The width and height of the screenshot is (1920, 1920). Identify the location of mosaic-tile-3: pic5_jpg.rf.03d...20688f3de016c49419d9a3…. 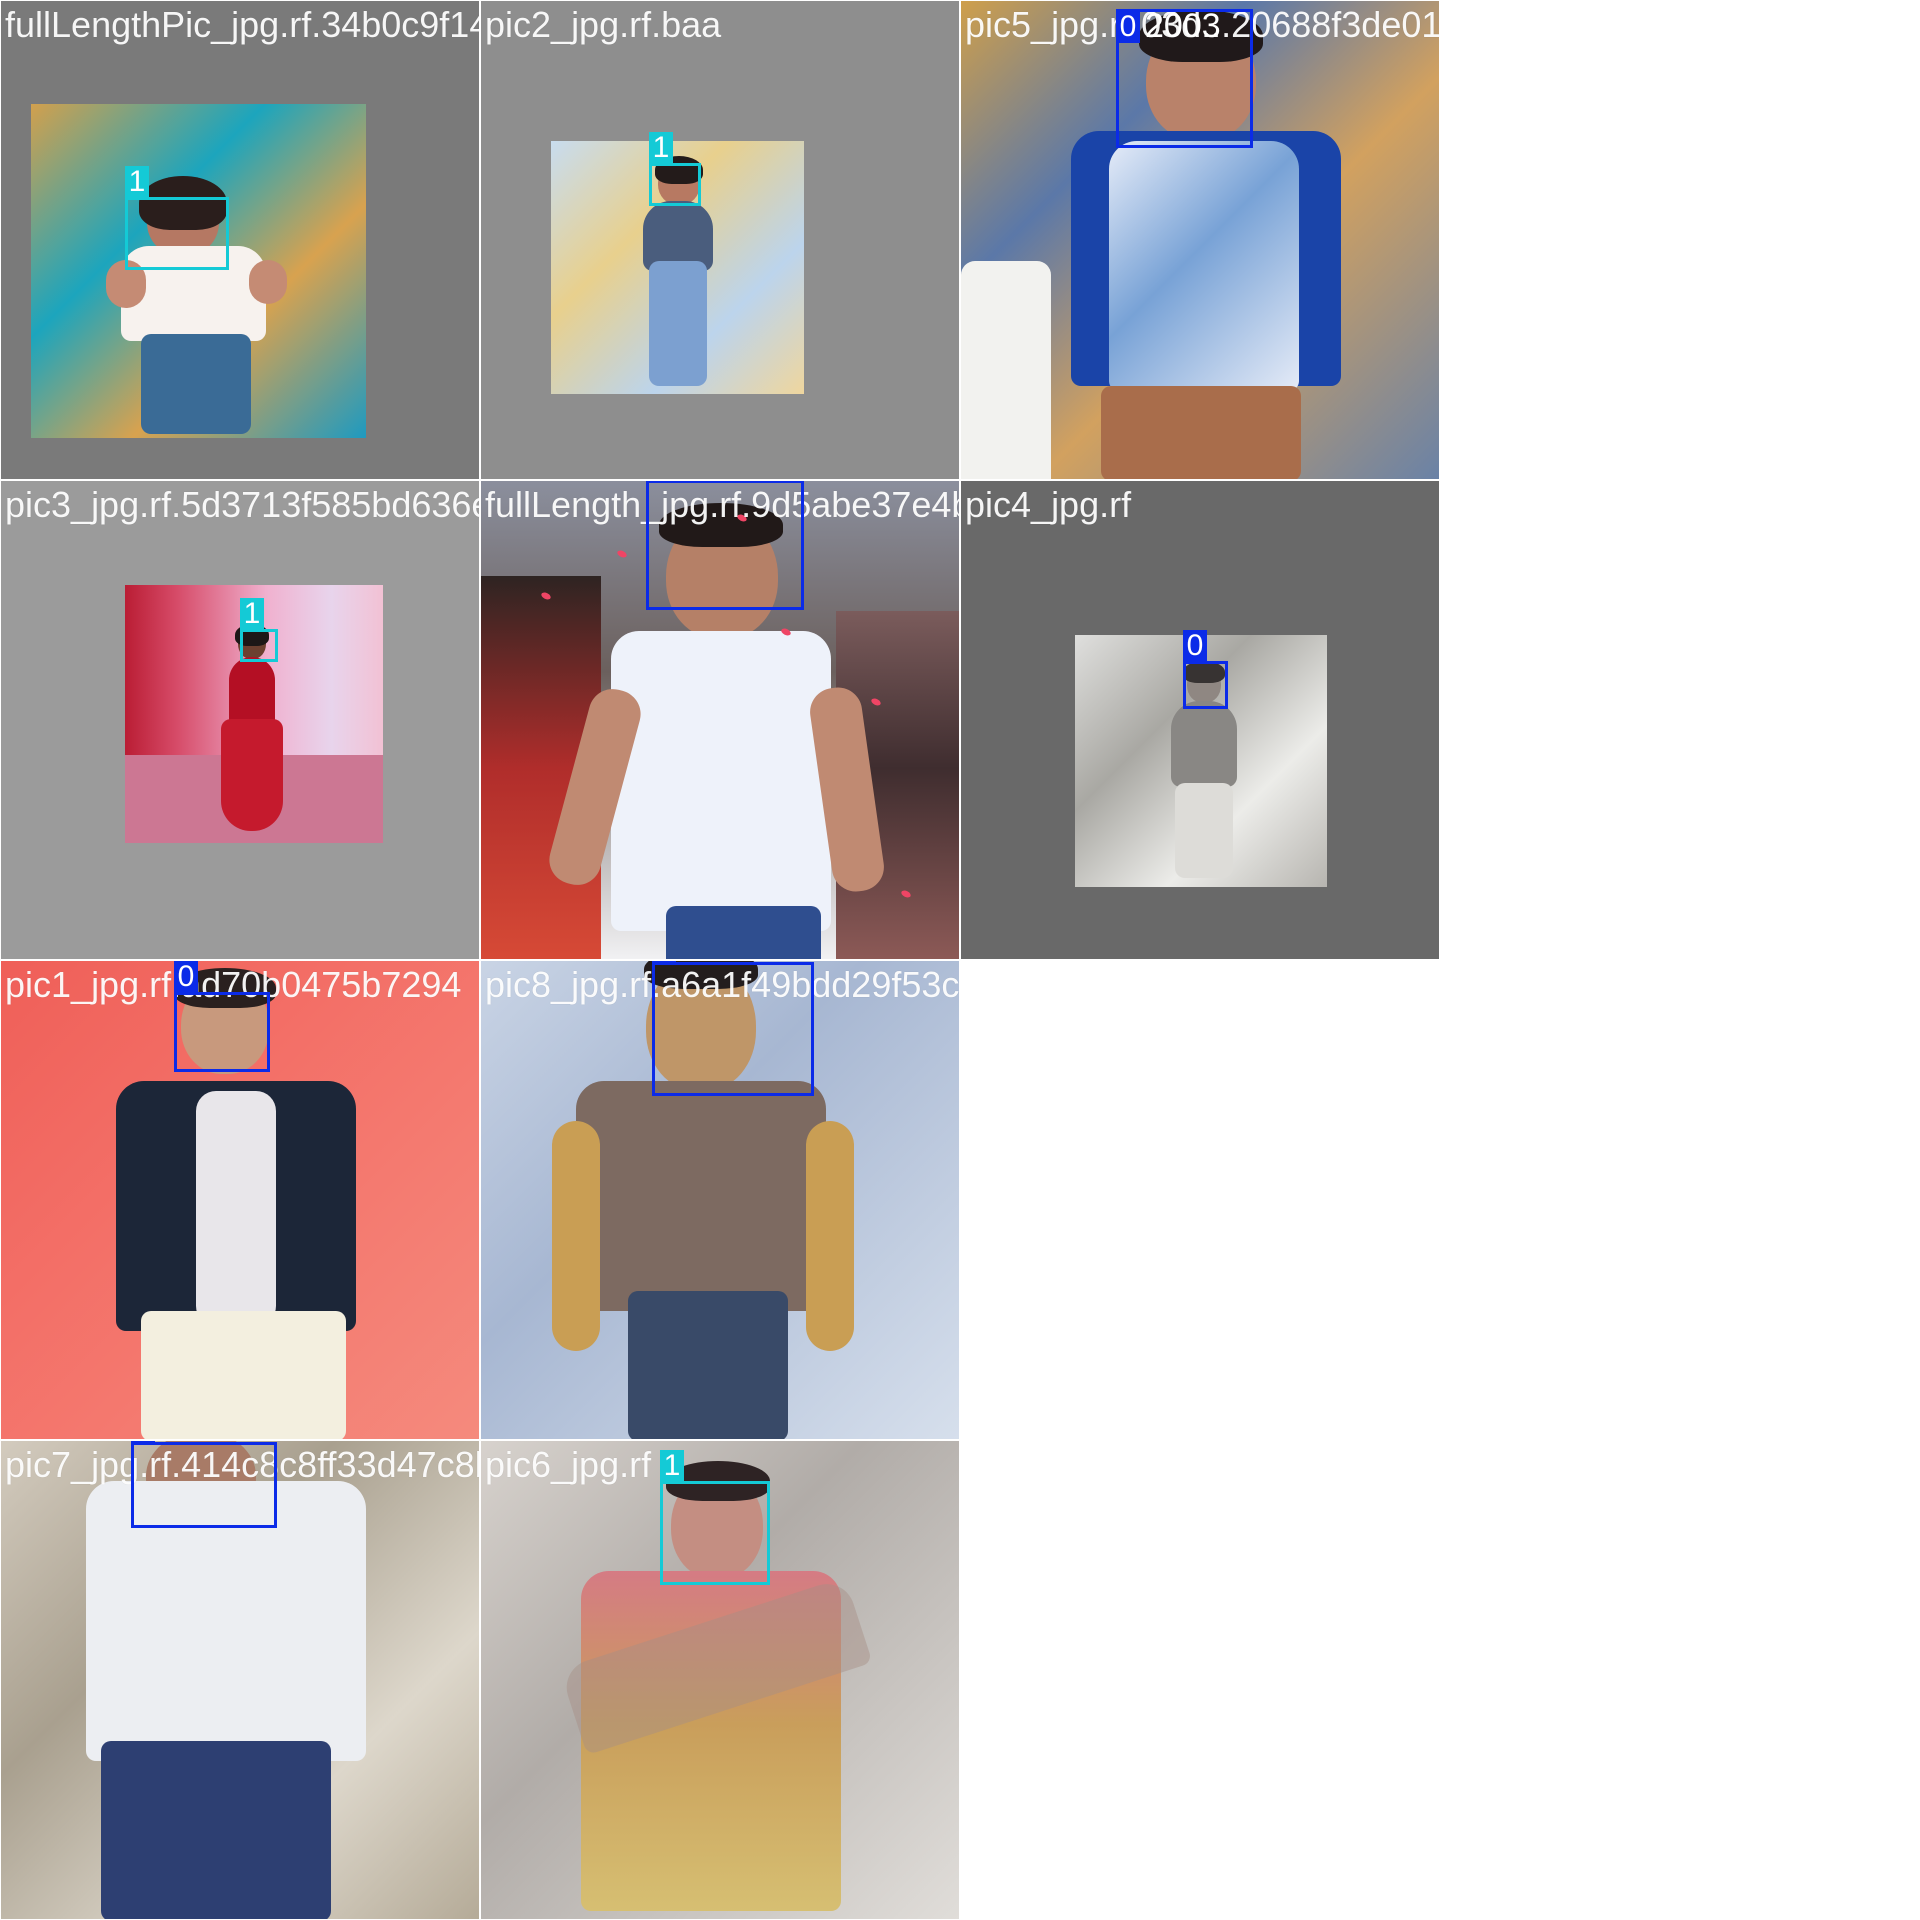
(1200, 240).